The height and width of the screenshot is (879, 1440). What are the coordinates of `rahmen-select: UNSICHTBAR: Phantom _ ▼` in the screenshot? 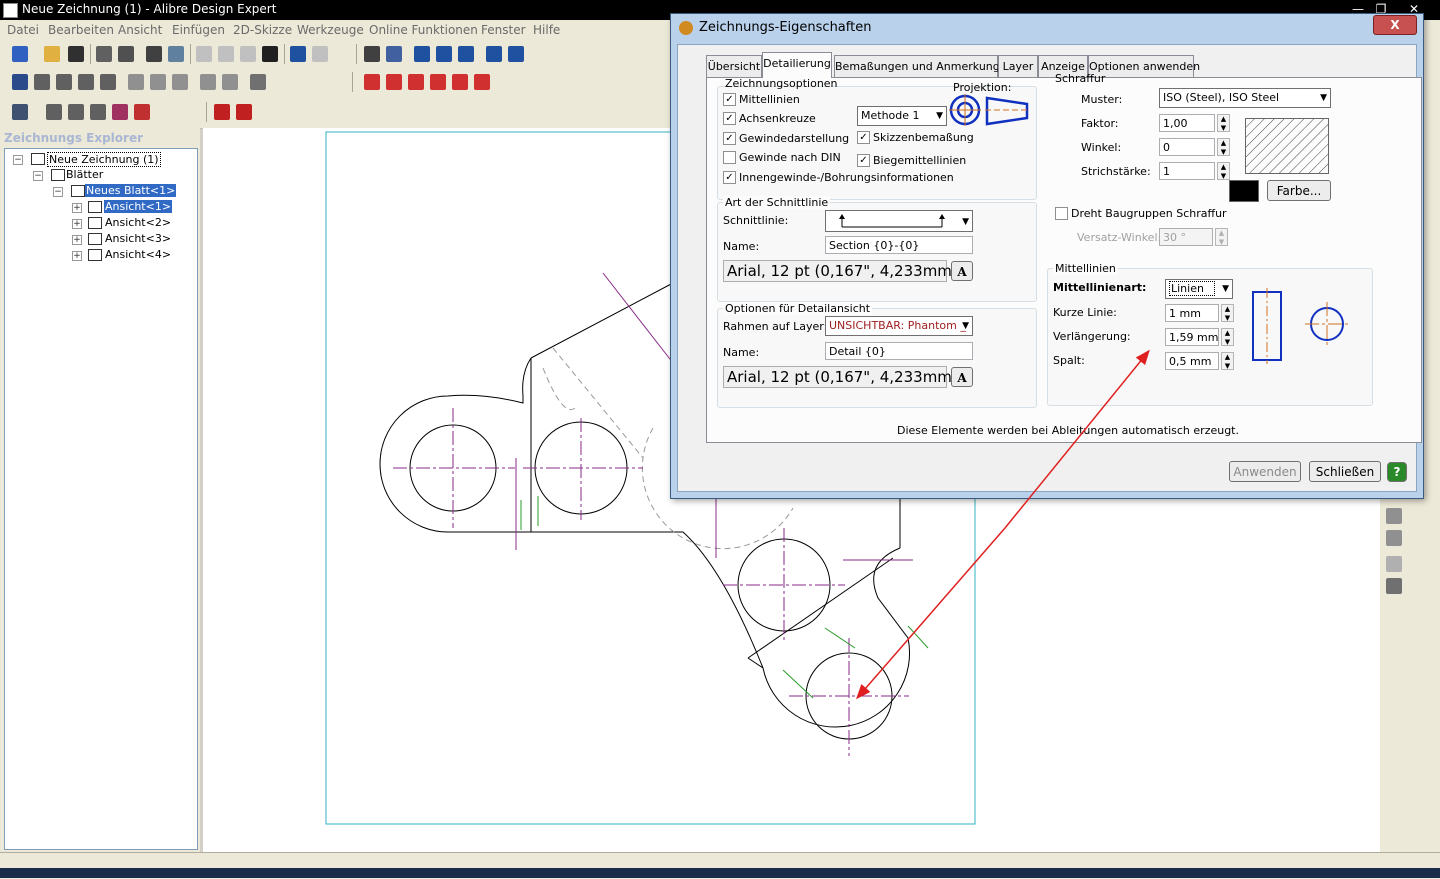 It's located at (899, 326).